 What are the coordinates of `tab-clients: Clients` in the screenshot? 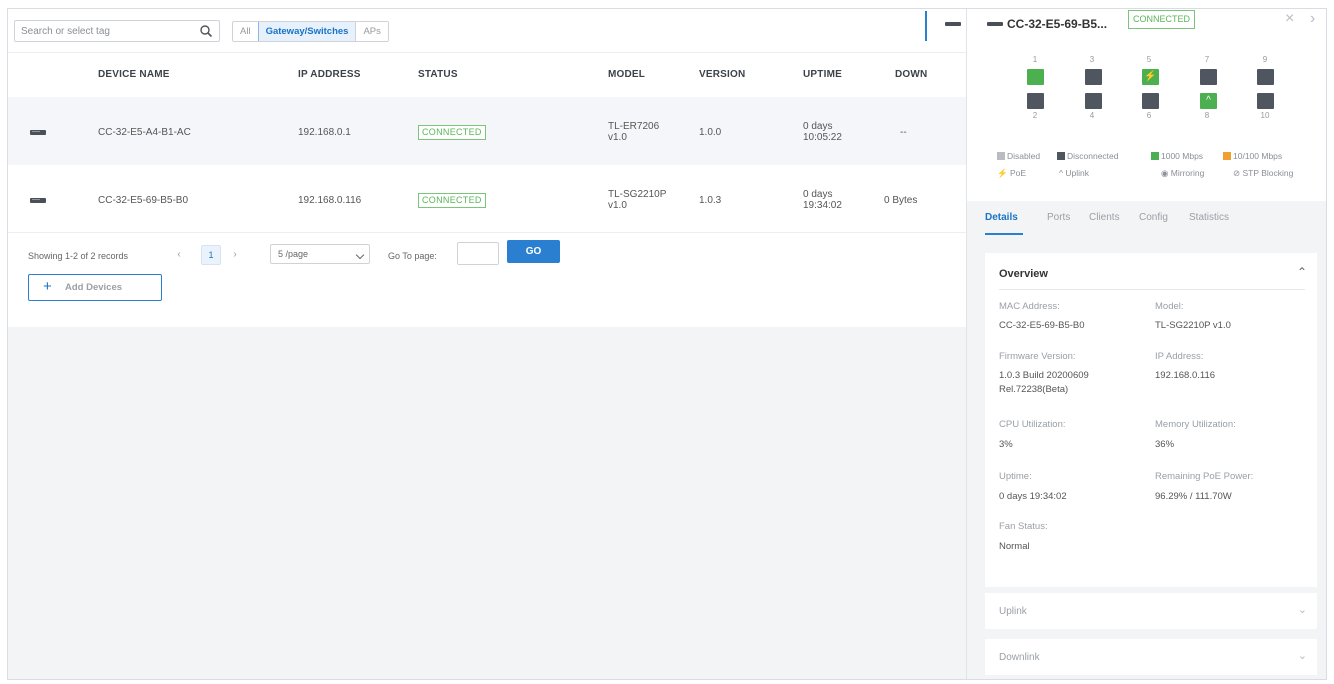 It's located at (1104, 217).